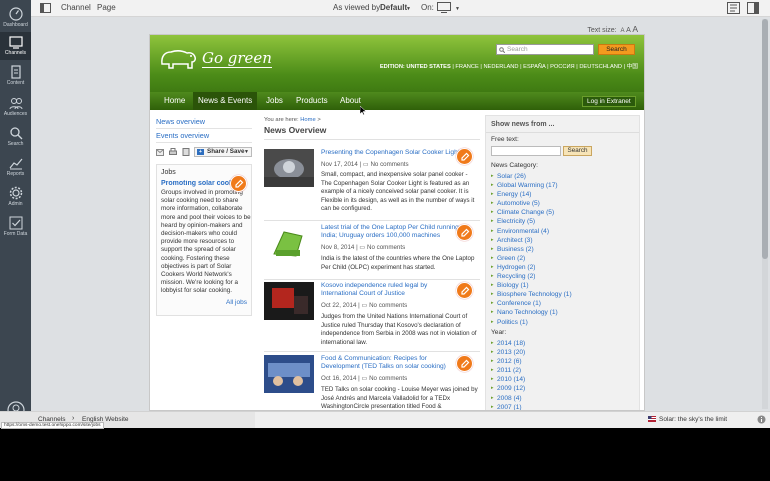  Describe the element at coordinates (526, 151) in the screenshot. I see `free-text-input` at that location.